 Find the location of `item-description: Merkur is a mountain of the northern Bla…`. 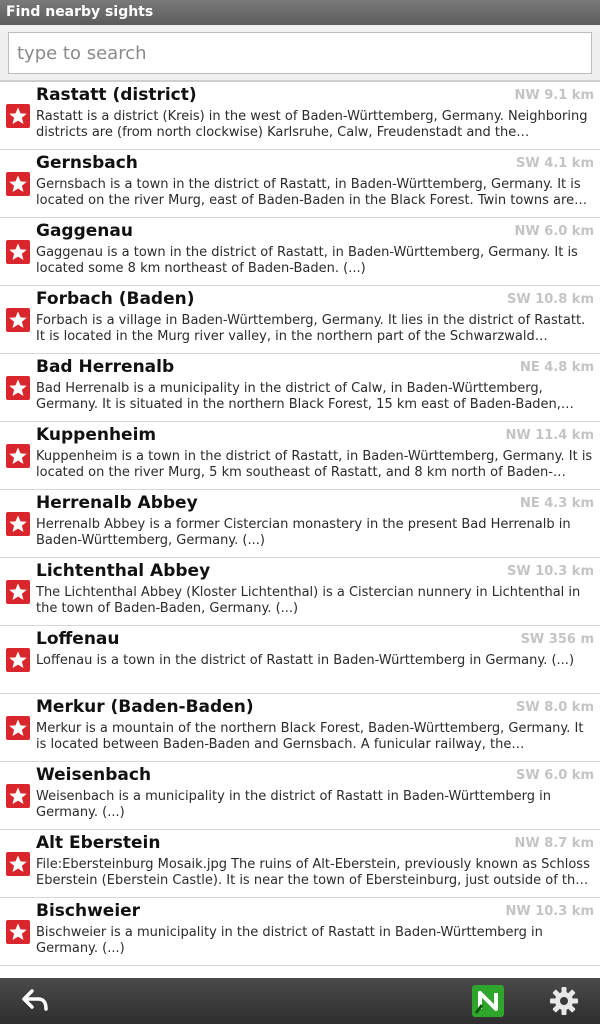

item-description: Merkur is a mountain of the northern Bla… is located at coordinates (310, 736).